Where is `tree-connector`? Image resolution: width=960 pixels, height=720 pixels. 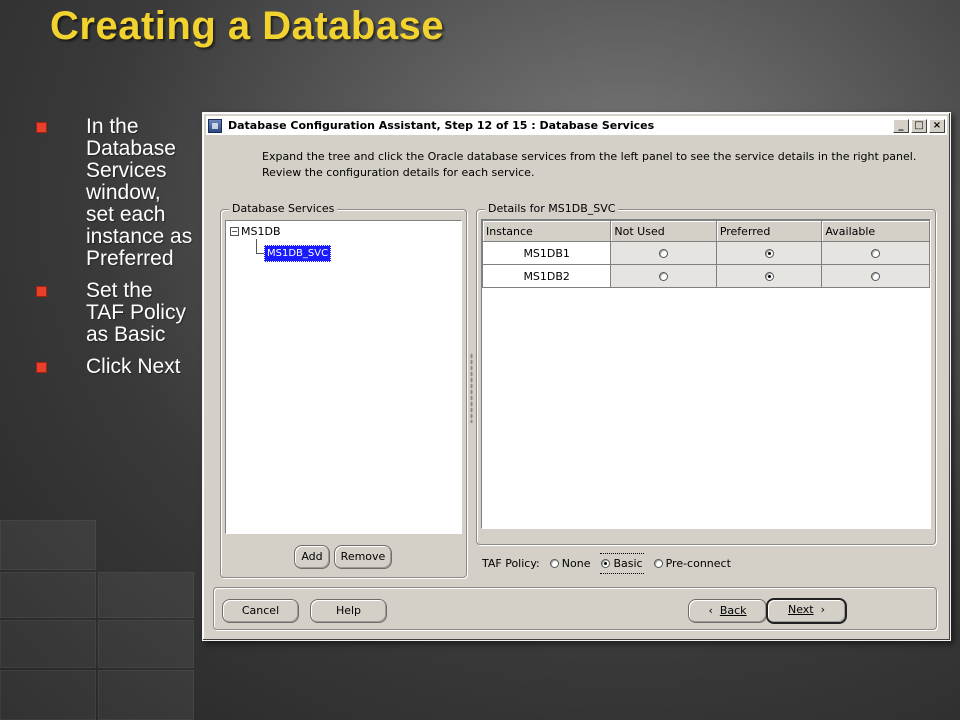
tree-connector is located at coordinates (260, 246).